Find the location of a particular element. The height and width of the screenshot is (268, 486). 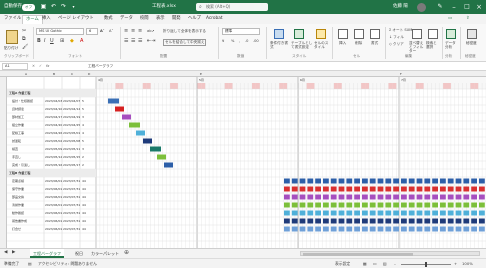

cancel-entry-icon: ✕ is located at coordinates (33, 66).